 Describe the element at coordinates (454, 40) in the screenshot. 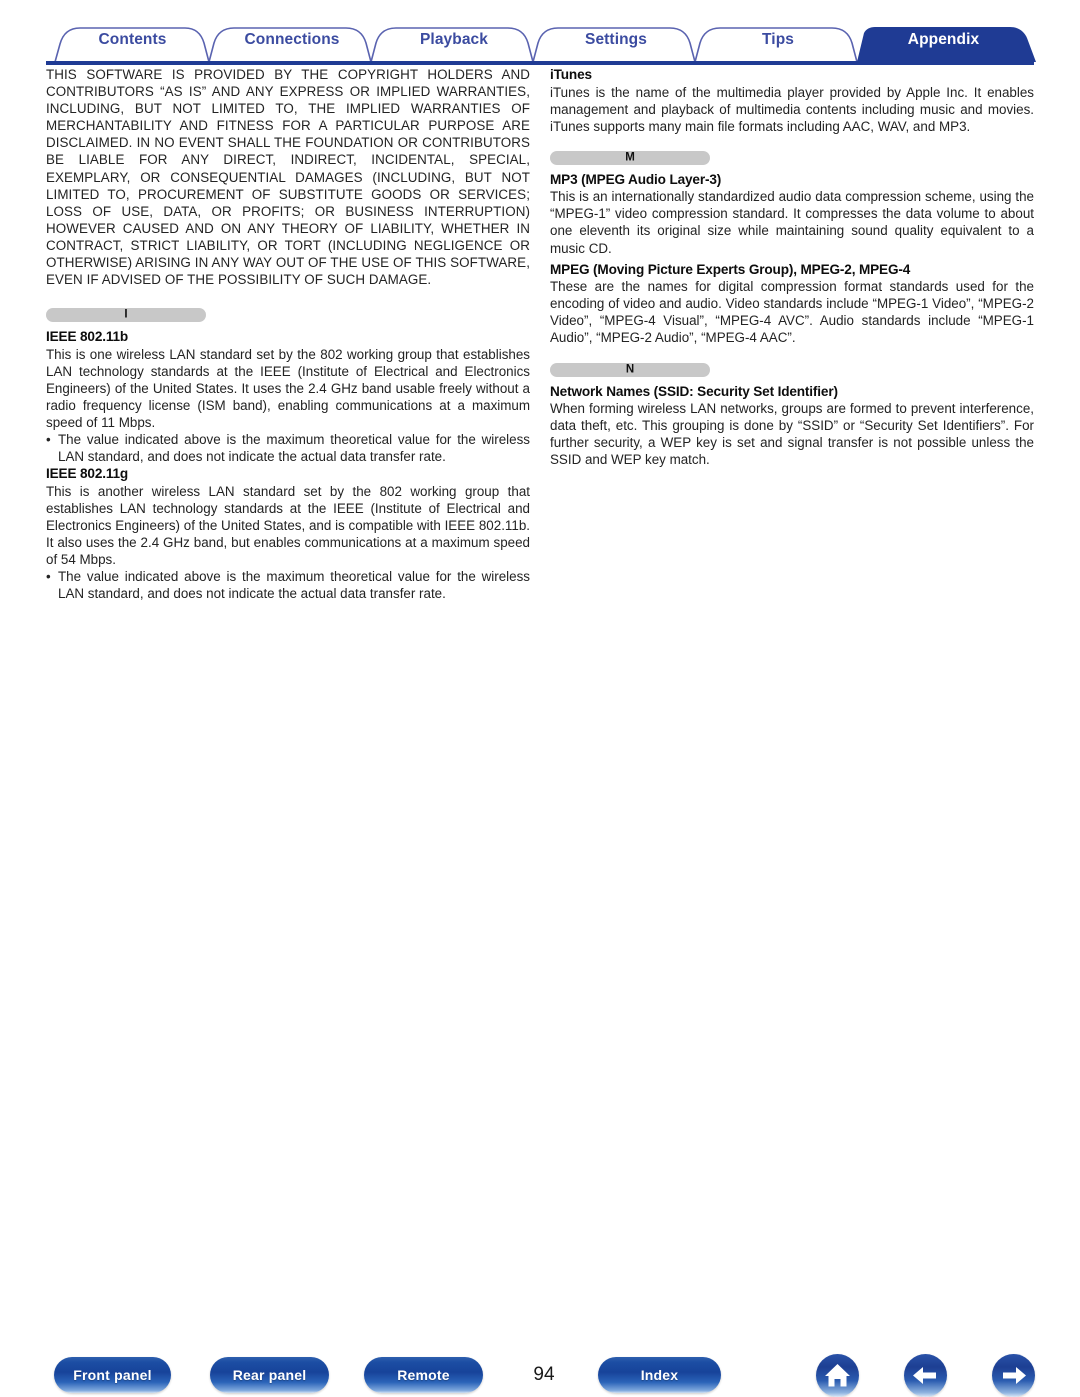

I see `tab-playback: Playback` at that location.